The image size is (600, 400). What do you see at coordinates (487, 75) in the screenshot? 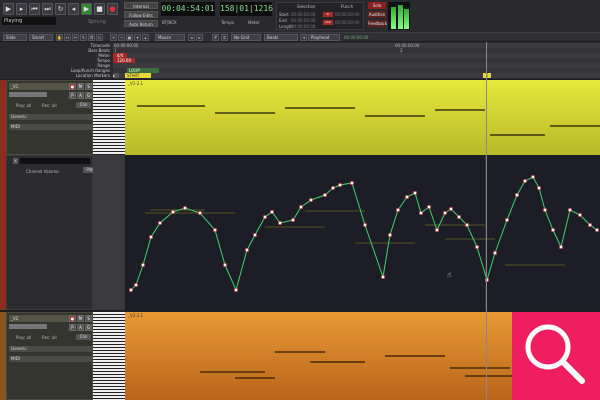
I see `end-marker: E` at bounding box center [487, 75].